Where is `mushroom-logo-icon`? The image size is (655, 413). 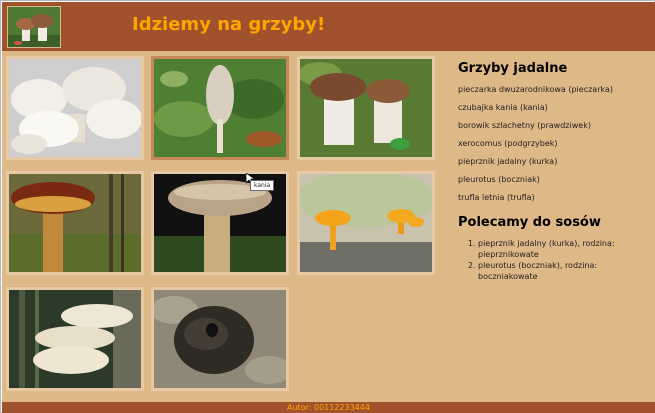 mushroom-logo-icon is located at coordinates (34, 27).